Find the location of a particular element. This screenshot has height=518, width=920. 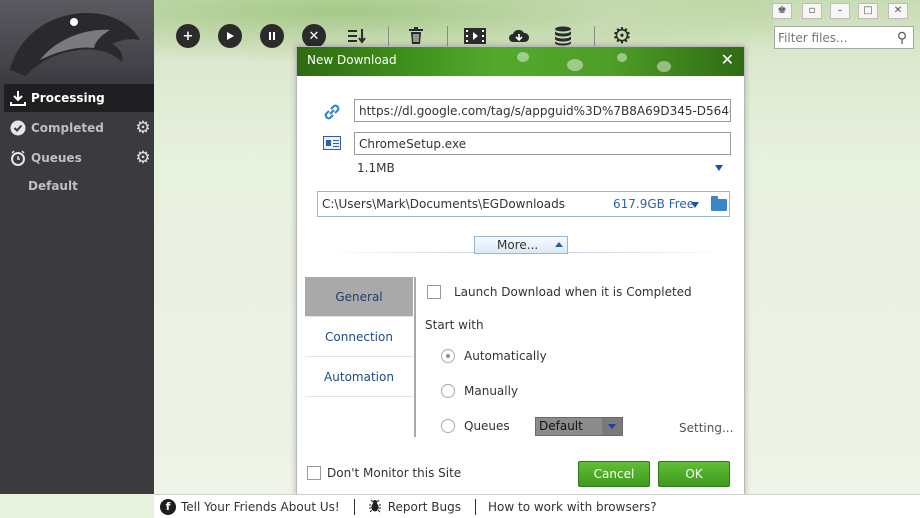

report-bugs-link: Report Bugs is located at coordinates (418, 507).